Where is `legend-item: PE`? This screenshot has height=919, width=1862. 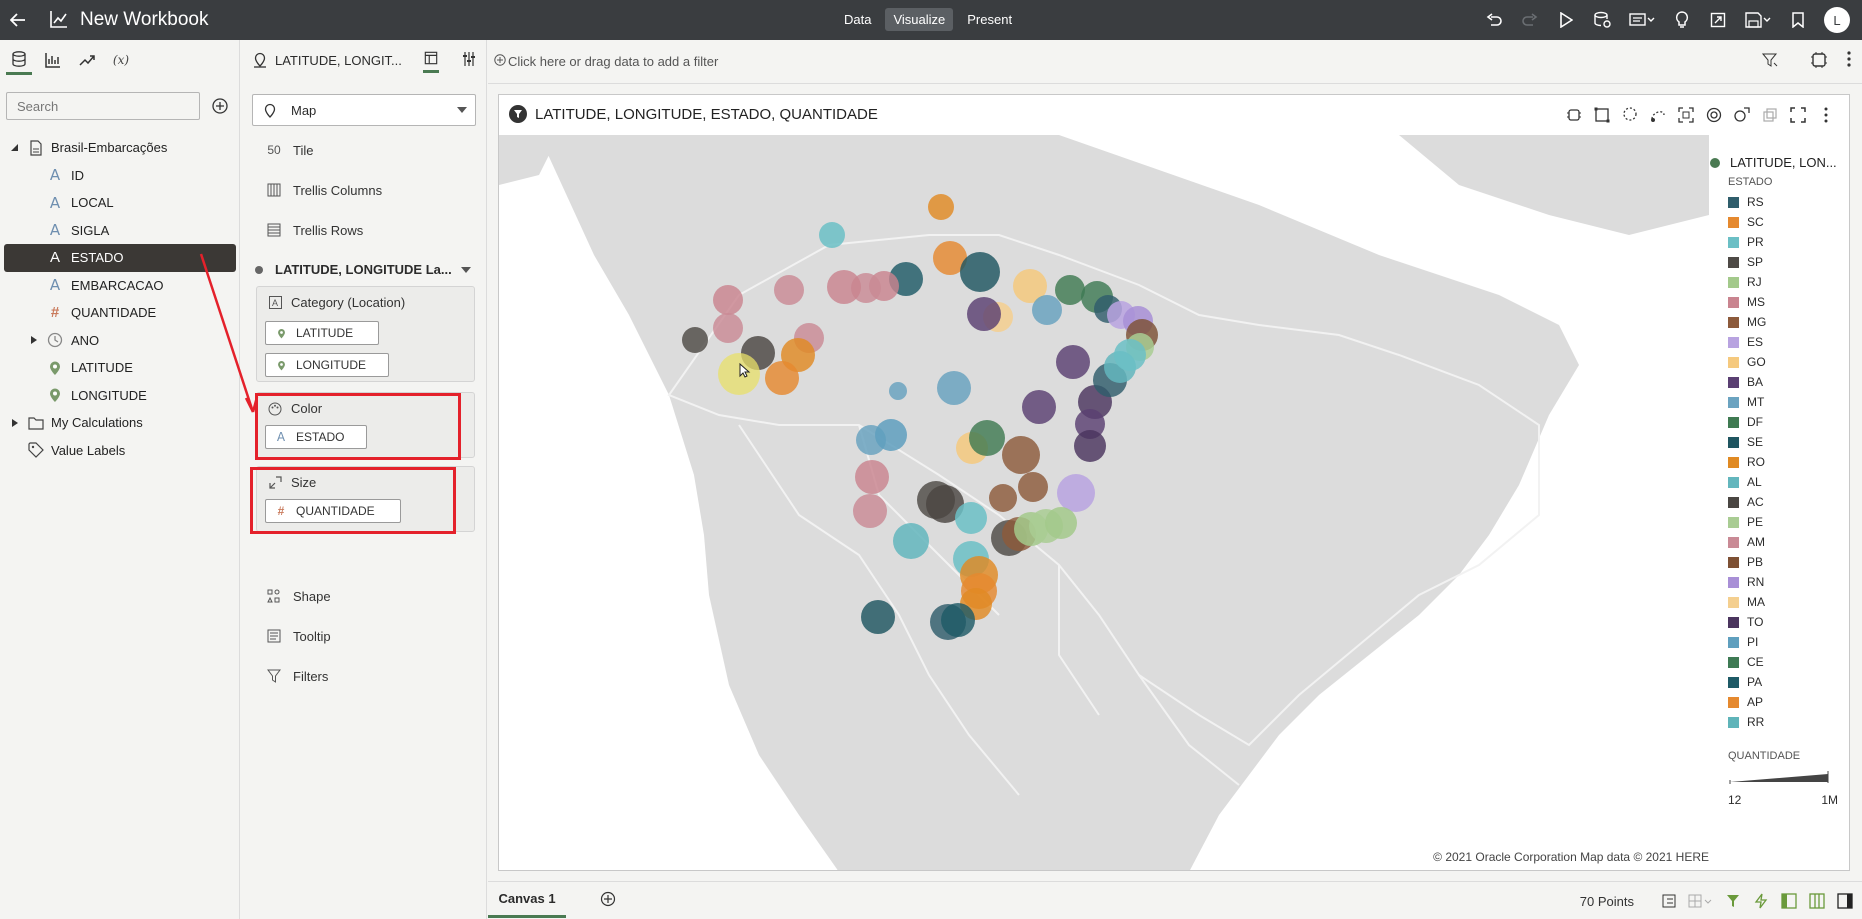 legend-item: PE is located at coordinates (1788, 522).